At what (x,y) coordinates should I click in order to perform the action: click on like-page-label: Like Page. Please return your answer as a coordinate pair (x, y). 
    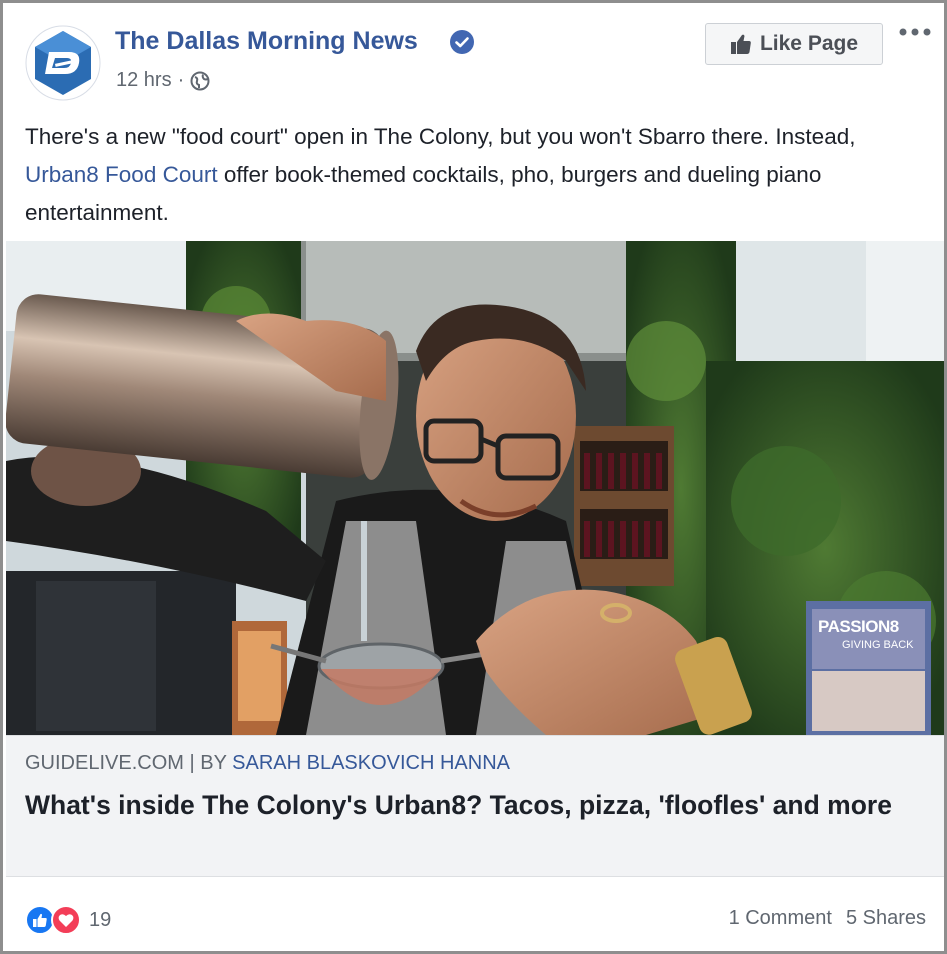
    Looking at the image, I should click on (809, 43).